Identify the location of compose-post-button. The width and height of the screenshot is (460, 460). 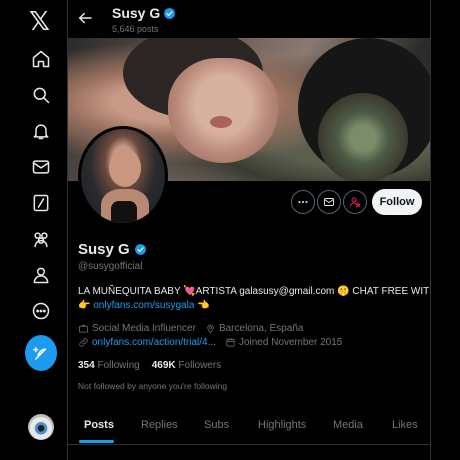
(41, 353).